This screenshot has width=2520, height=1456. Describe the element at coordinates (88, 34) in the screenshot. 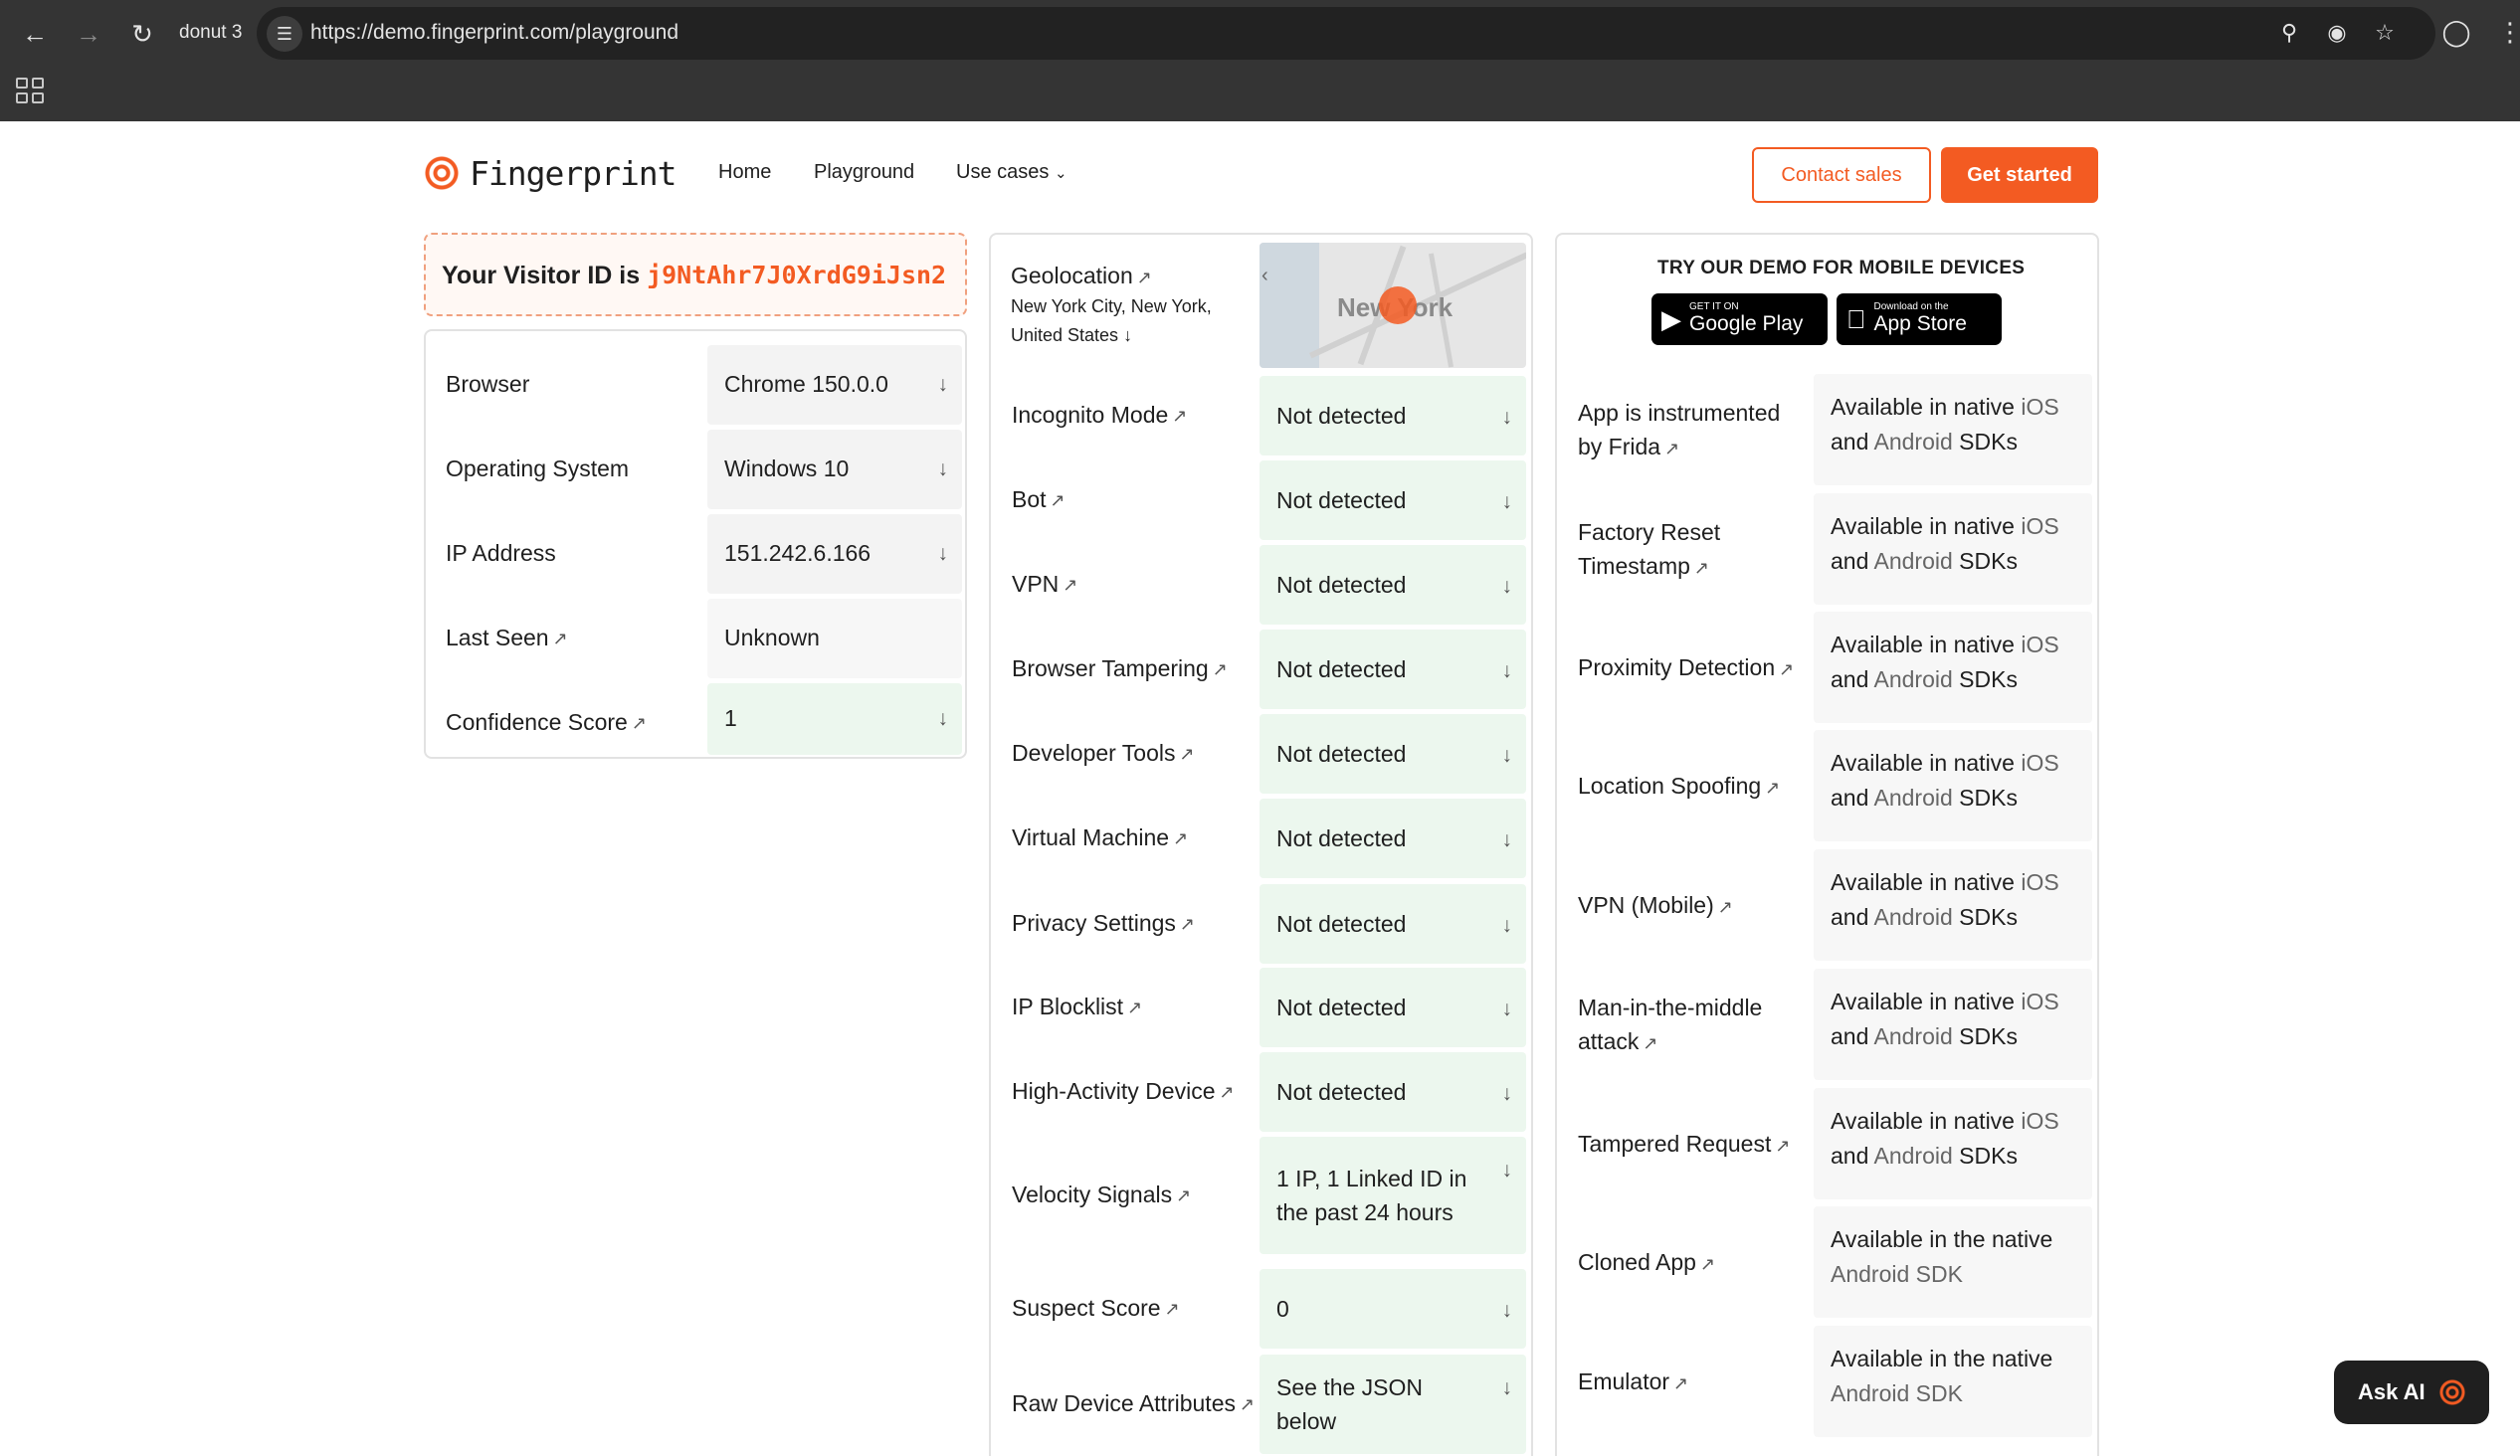

I see `forward-icon: →` at that location.